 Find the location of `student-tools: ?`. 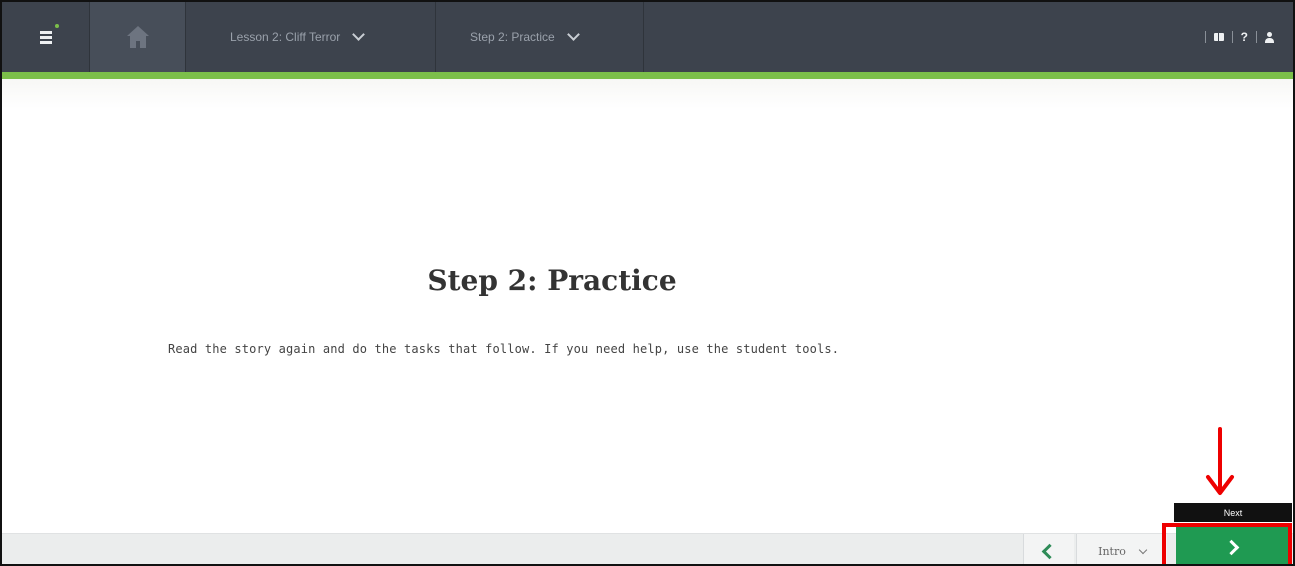

student-tools: ? is located at coordinates (1248, 37).